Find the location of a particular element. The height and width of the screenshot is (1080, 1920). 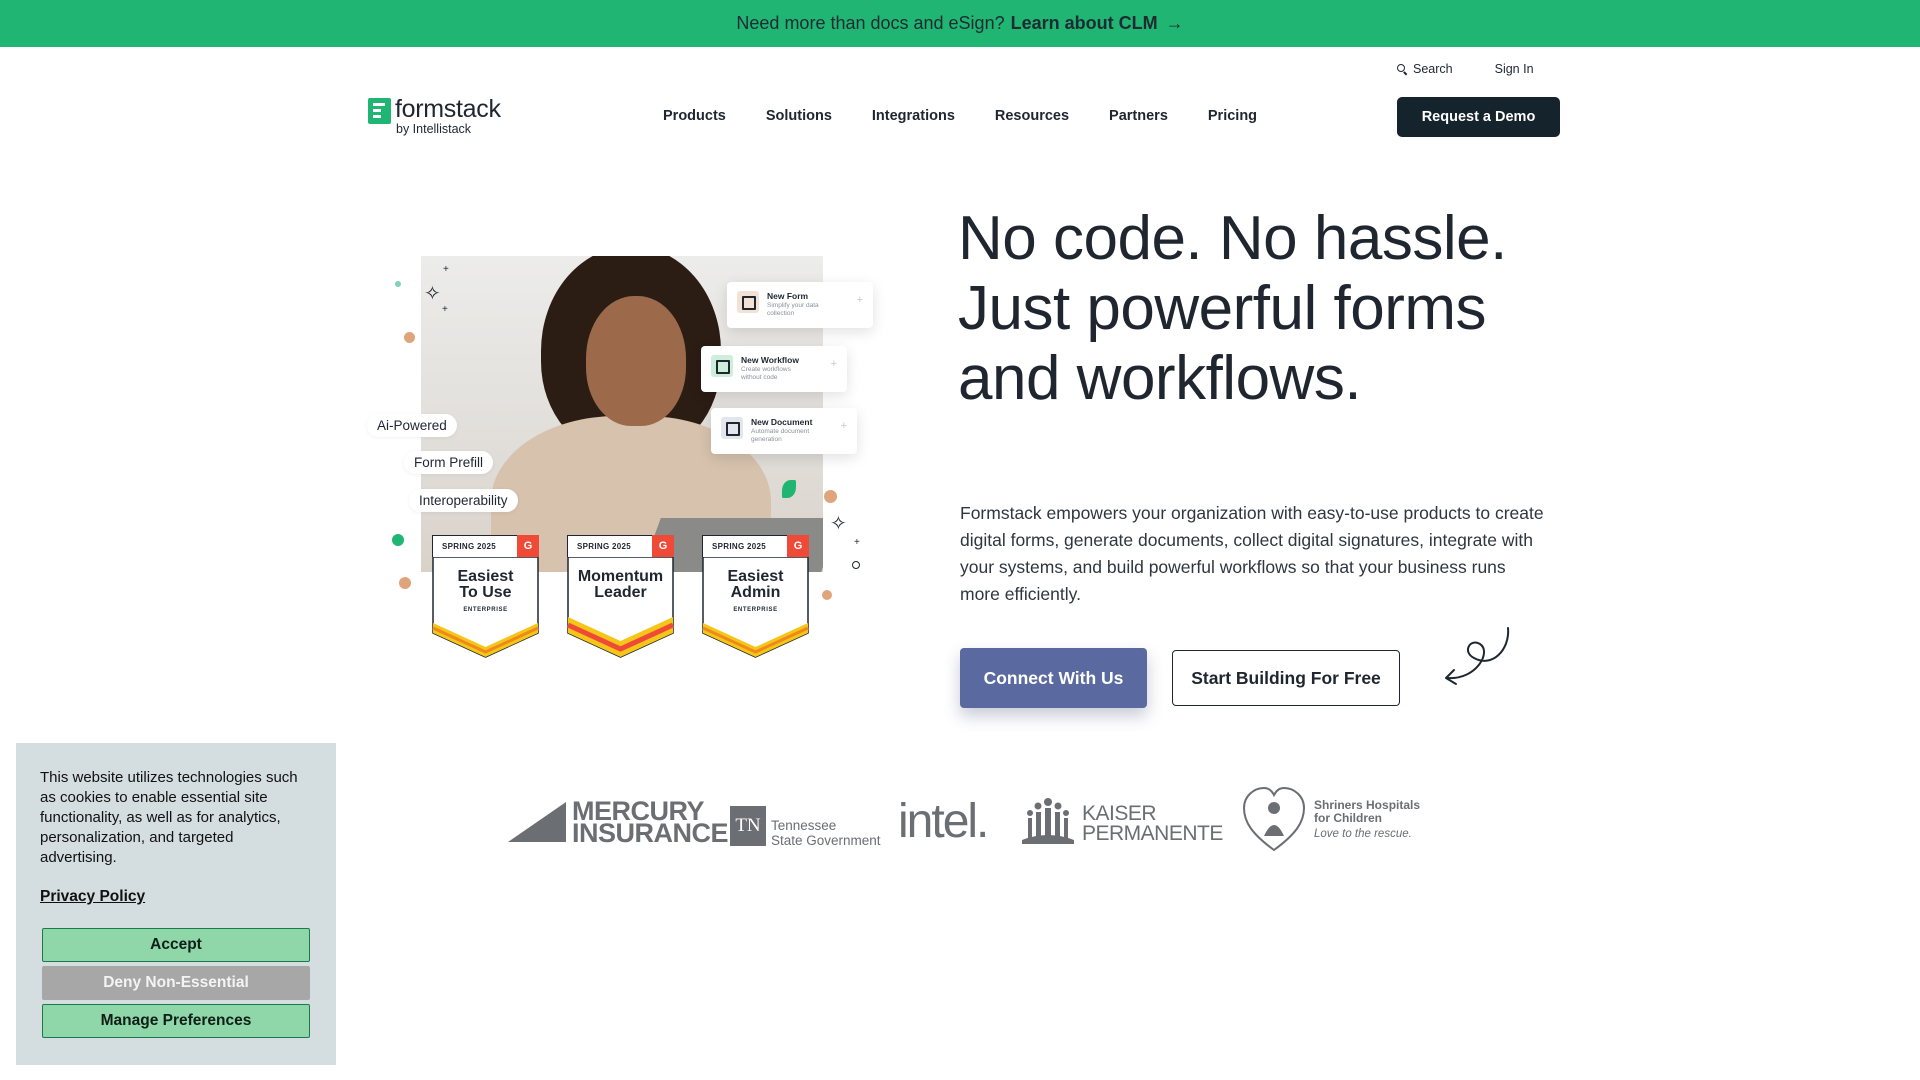

logo-subtitle: by Intellistack is located at coordinates (434, 129).